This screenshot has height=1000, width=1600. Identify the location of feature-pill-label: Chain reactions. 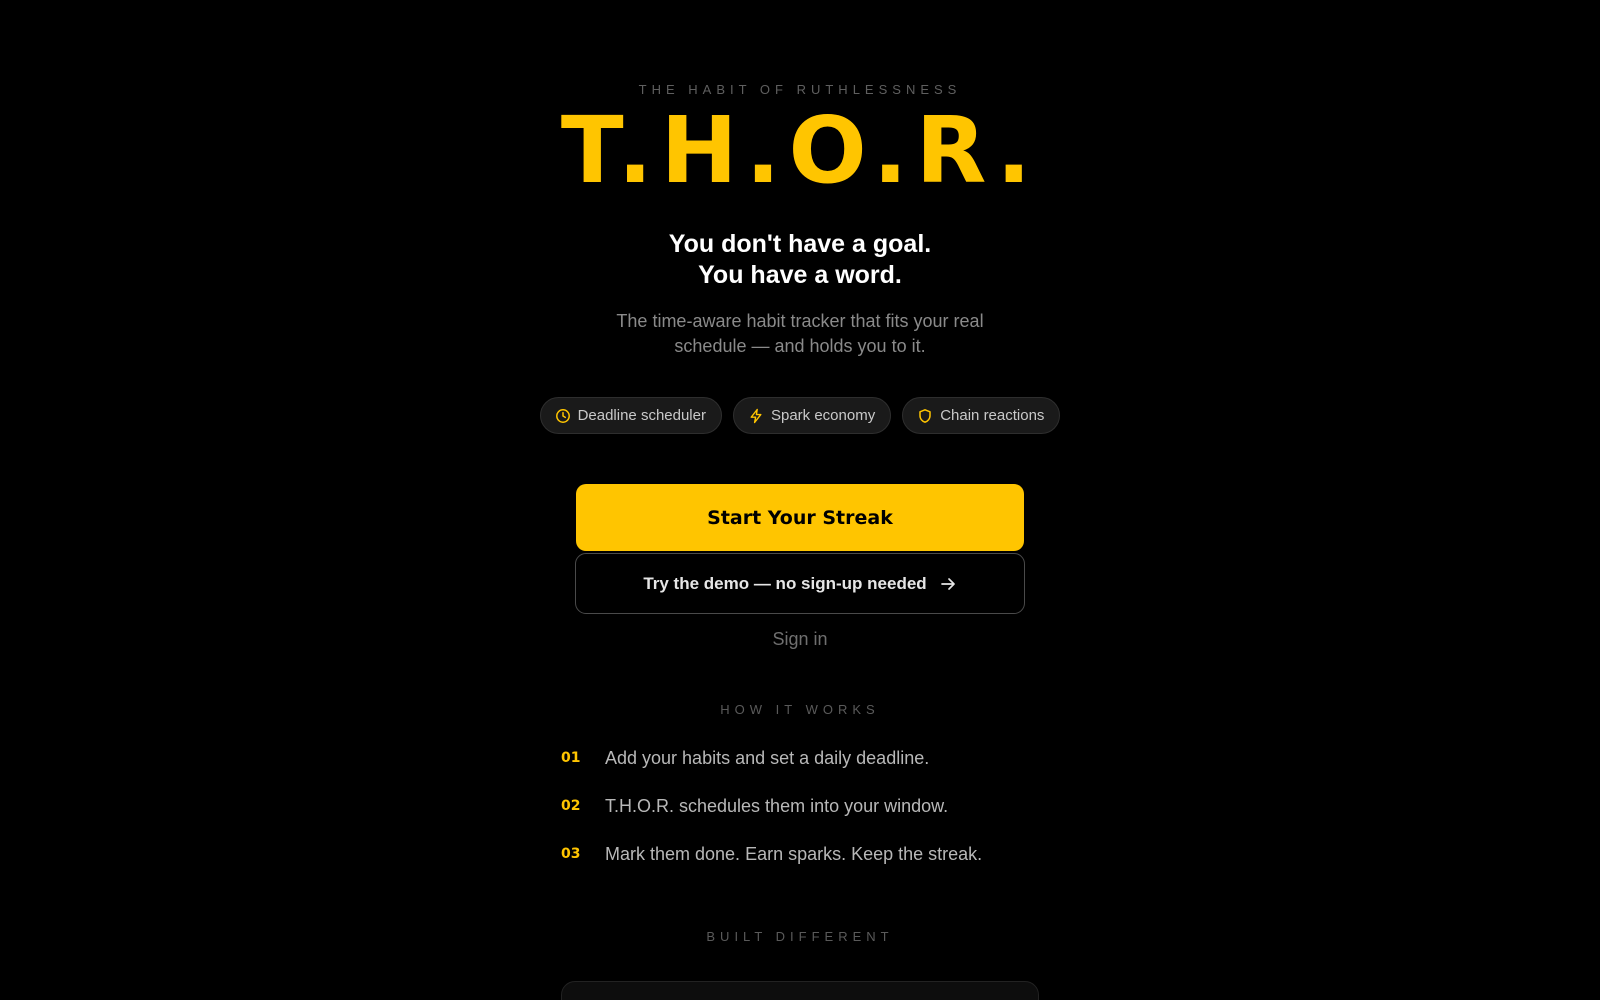
(992, 415).